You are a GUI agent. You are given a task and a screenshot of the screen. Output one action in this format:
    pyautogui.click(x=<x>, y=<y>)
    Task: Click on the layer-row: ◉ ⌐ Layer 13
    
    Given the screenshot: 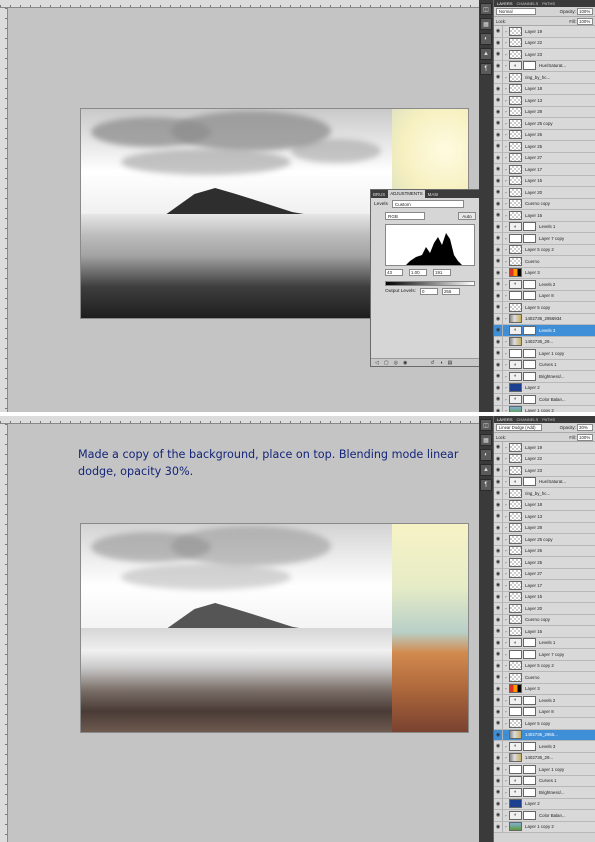 What is the action you would take?
    pyautogui.click(x=544, y=517)
    